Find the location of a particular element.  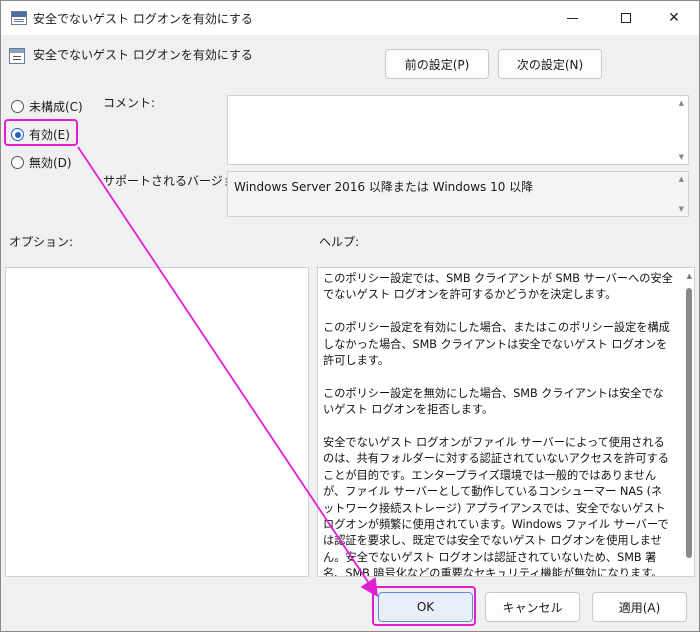

radio-circle-disabled is located at coordinates (17, 162).